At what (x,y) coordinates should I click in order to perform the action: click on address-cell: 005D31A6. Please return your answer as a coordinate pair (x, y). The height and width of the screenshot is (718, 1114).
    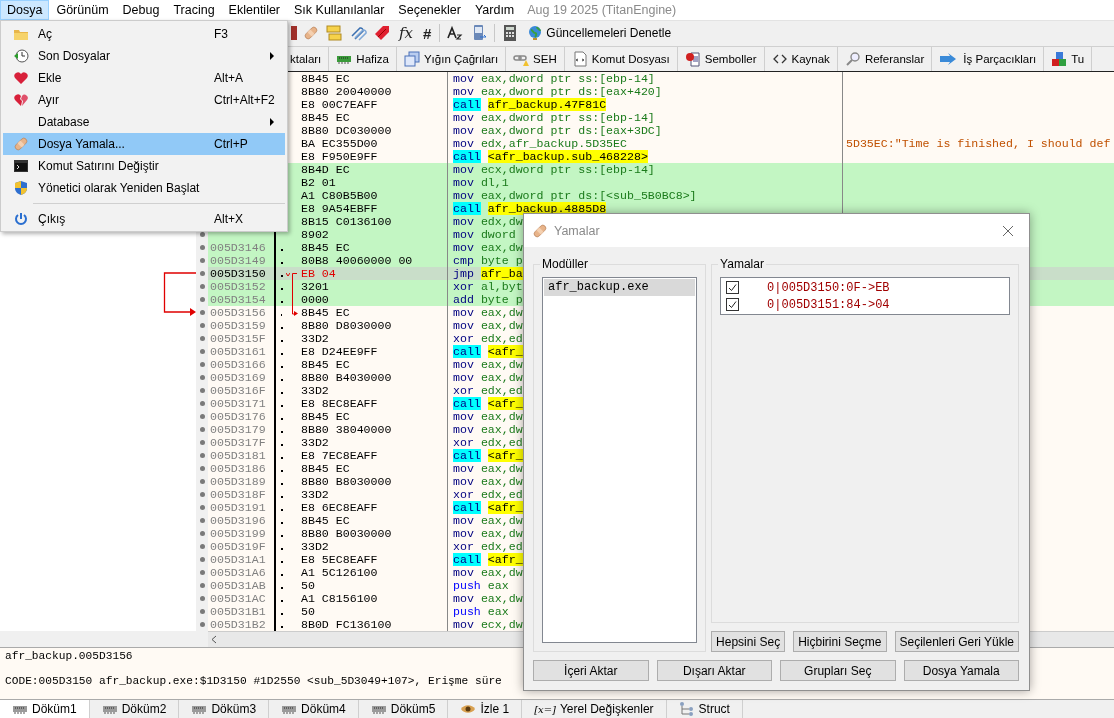
    Looking at the image, I should click on (238, 572).